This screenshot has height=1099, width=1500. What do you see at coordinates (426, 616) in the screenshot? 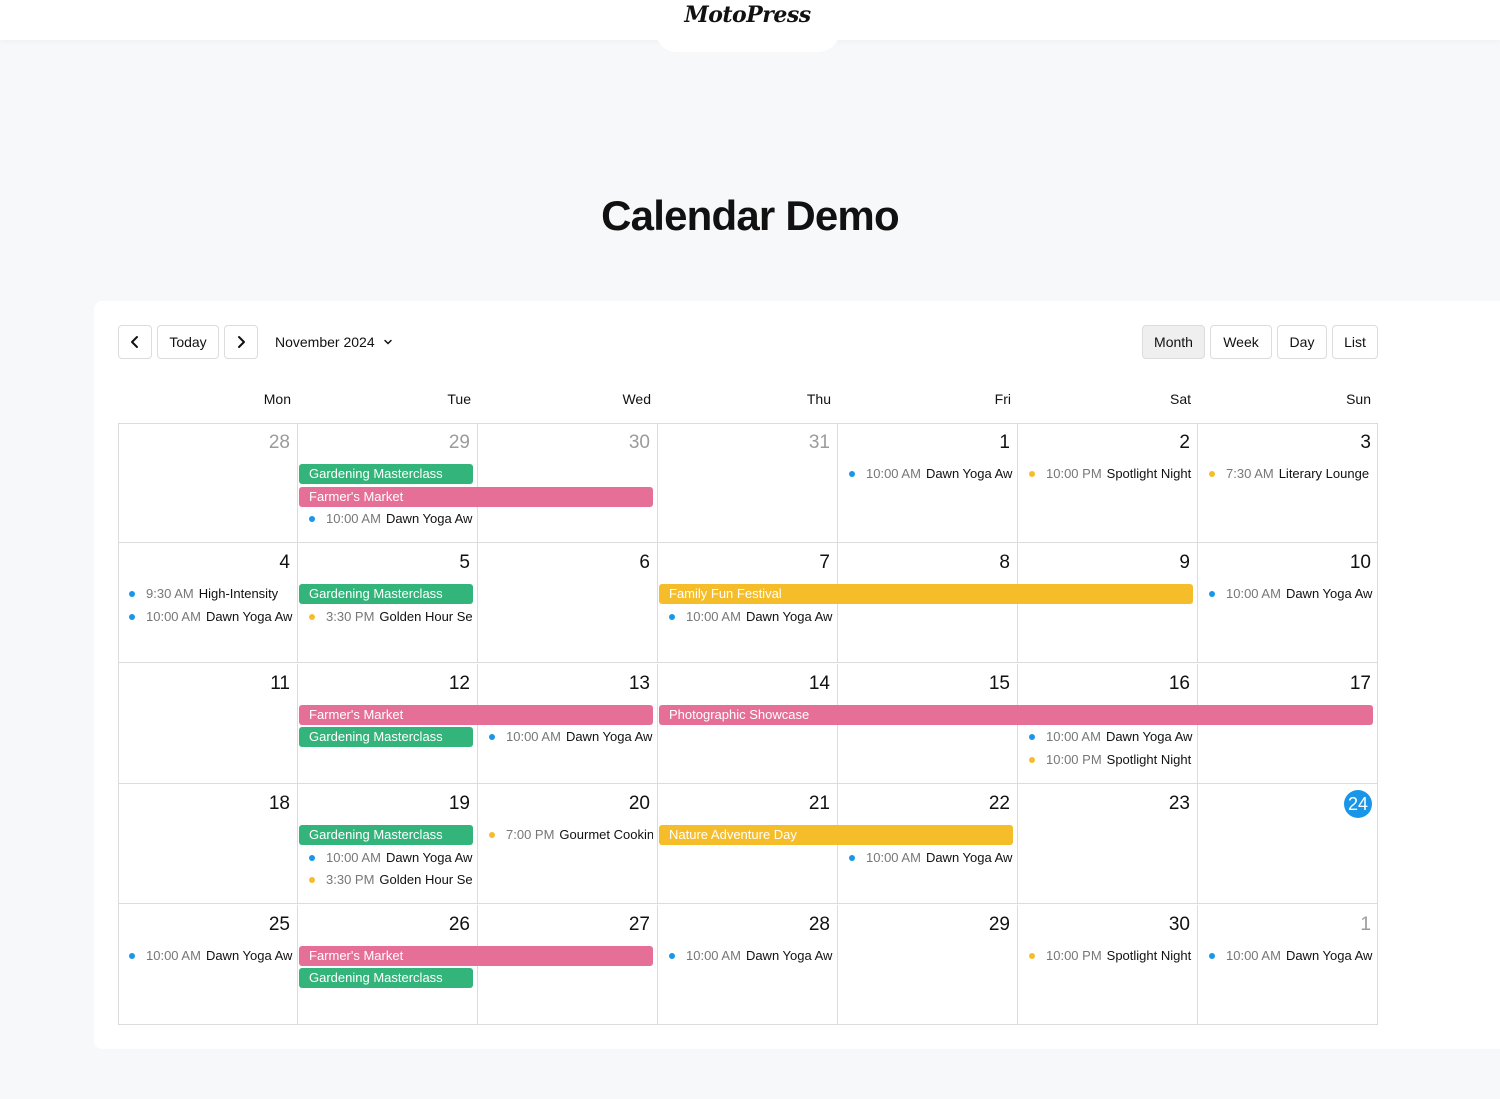
I see `event-title: Golden Hour Session` at bounding box center [426, 616].